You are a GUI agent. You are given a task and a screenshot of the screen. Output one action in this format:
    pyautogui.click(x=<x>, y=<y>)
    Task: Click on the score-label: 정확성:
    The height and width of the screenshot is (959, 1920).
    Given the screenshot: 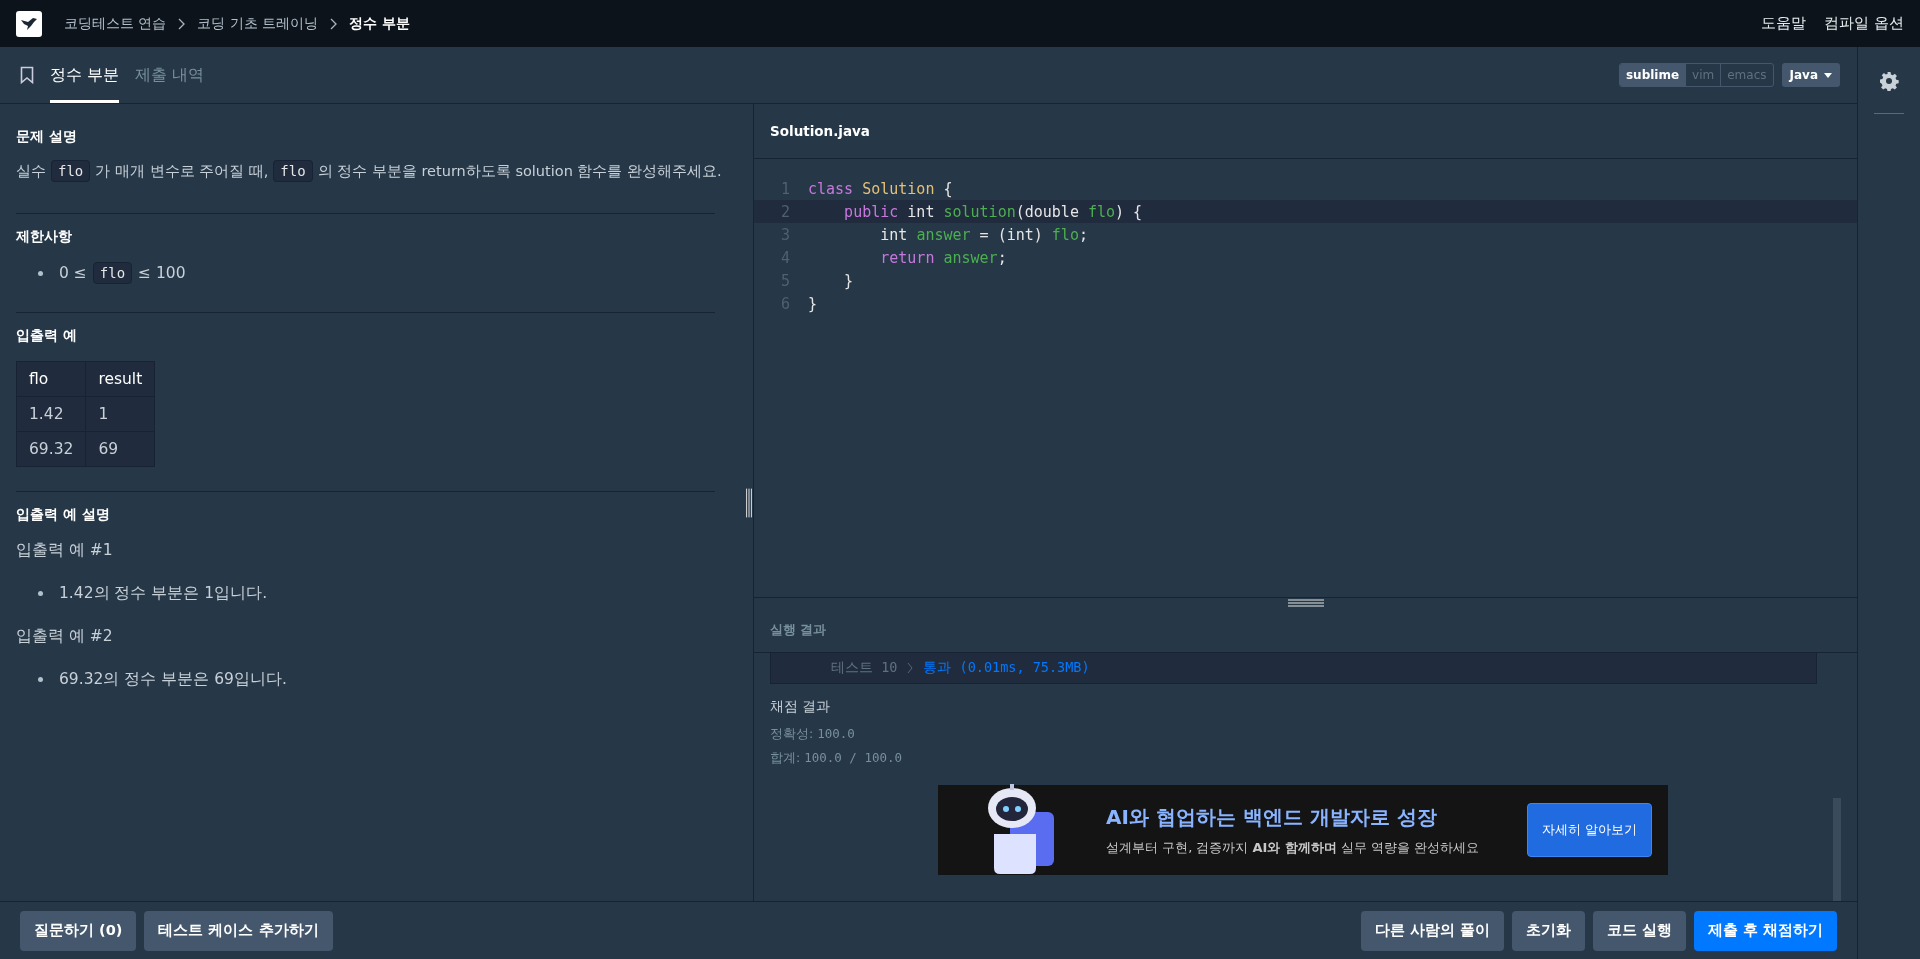 What is the action you would take?
    pyautogui.click(x=792, y=733)
    